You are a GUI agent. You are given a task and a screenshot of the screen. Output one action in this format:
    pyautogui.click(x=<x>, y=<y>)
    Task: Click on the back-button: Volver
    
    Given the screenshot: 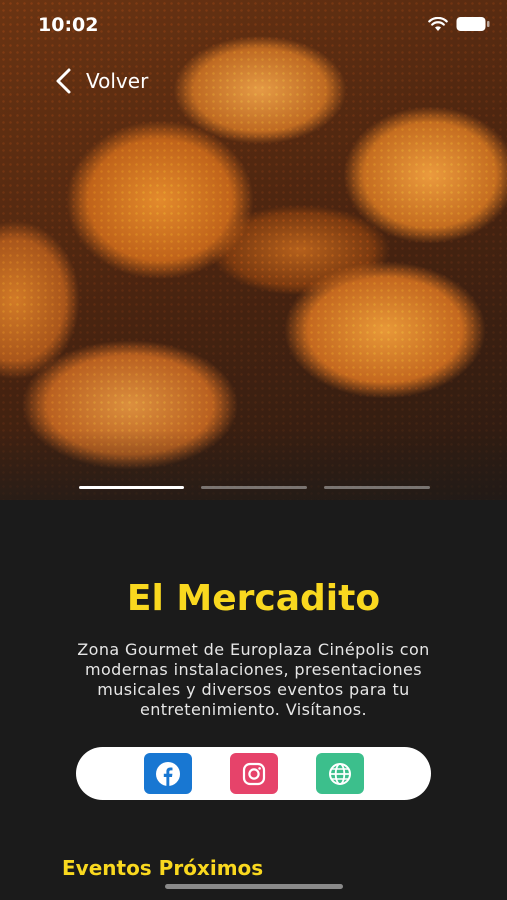 What is the action you would take?
    pyautogui.click(x=99, y=81)
    